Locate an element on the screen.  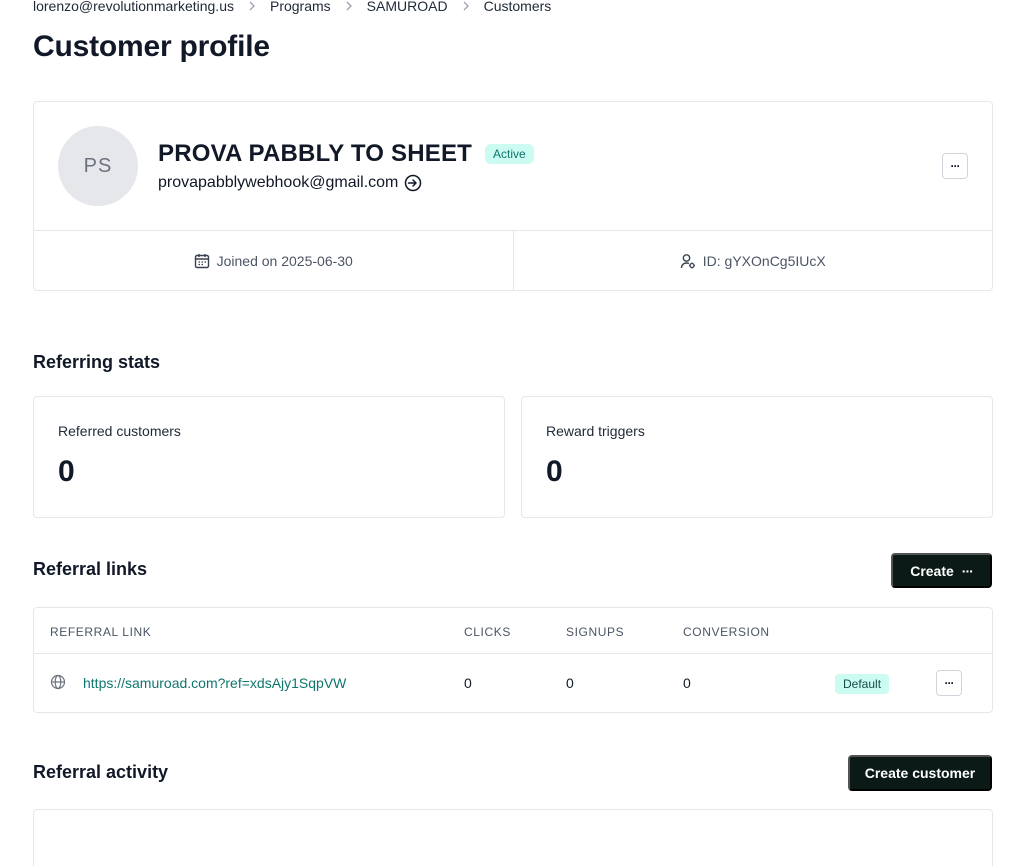
column-clicks: CLICKS is located at coordinates (487, 632).